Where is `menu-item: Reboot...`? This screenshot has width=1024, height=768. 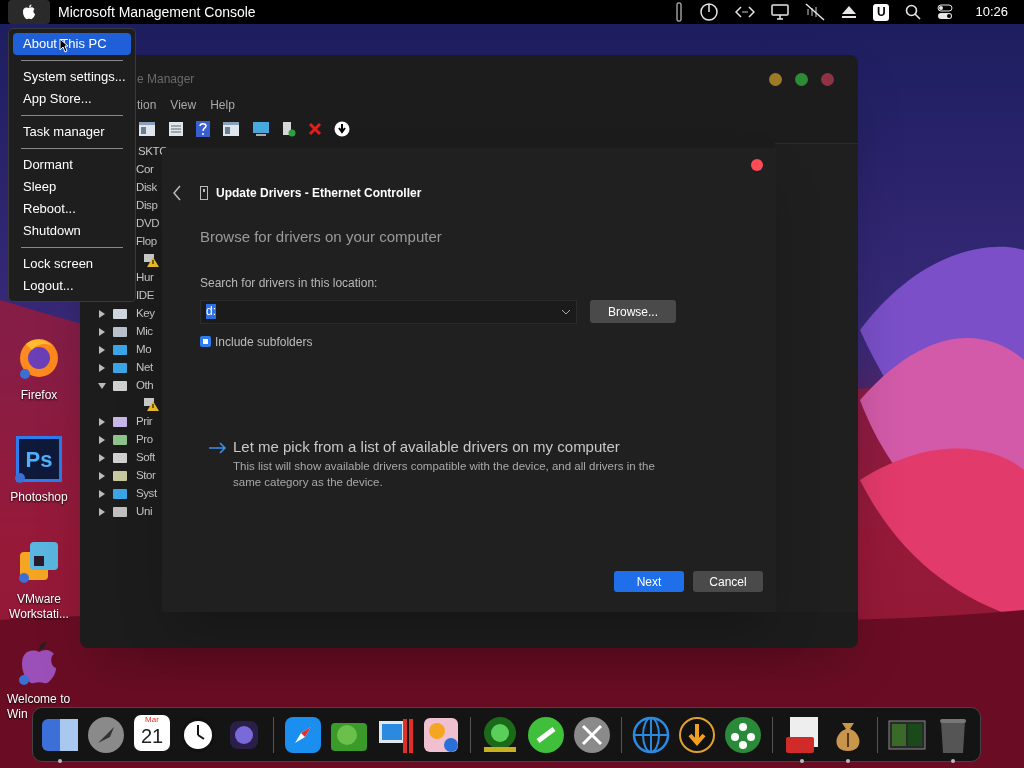 menu-item: Reboot... is located at coordinates (72, 209).